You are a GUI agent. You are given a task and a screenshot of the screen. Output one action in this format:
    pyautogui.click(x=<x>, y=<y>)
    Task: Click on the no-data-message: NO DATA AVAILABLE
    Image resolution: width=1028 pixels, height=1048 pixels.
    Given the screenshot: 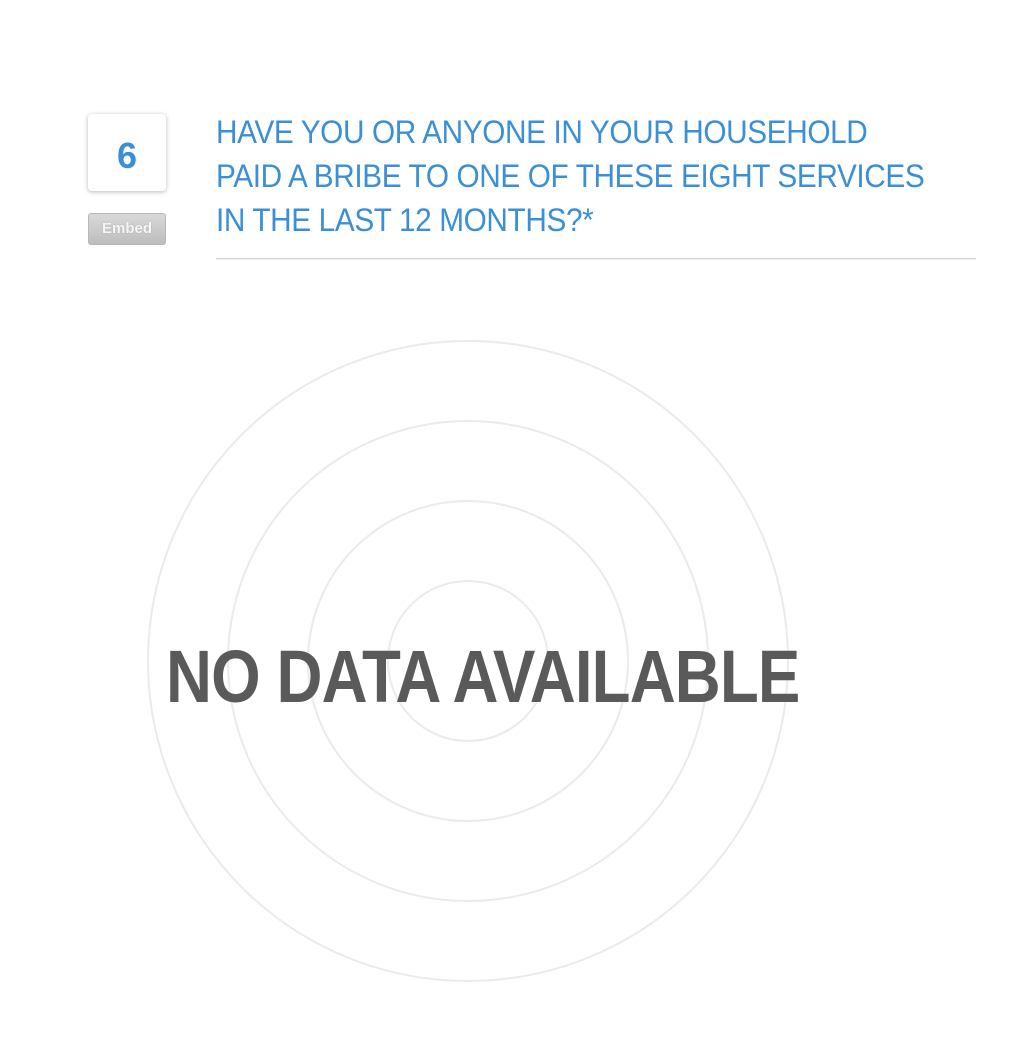 What is the action you would take?
    pyautogui.click(x=483, y=676)
    